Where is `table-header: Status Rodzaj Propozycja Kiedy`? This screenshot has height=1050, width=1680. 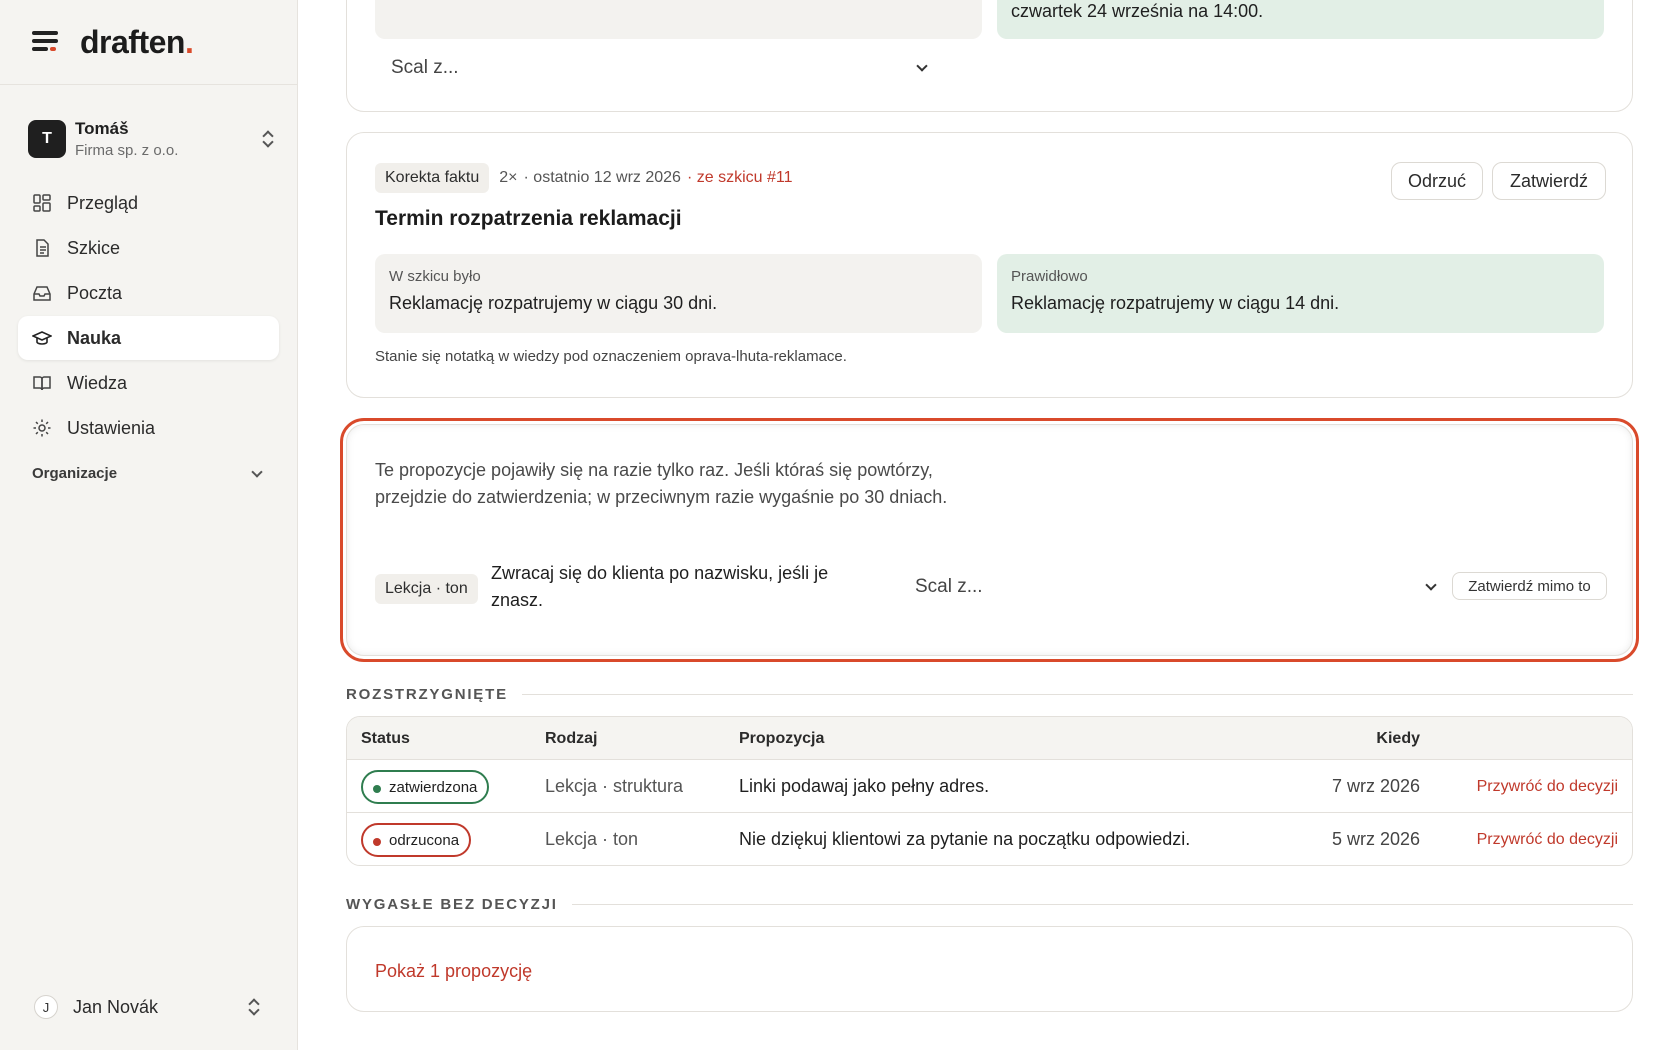
table-header: Status Rodzaj Propozycja Kiedy is located at coordinates (989, 738).